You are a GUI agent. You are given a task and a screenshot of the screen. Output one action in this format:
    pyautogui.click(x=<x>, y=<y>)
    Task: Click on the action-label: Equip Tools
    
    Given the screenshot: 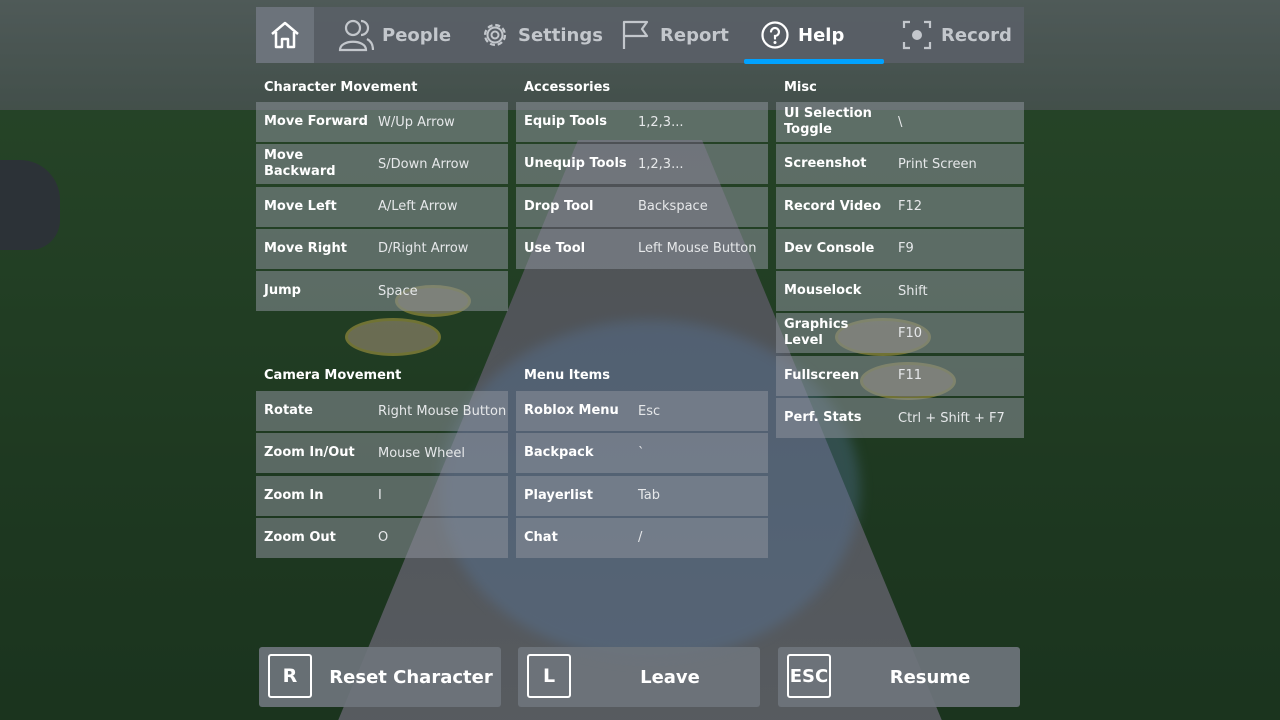 What is the action you would take?
    pyautogui.click(x=565, y=121)
    